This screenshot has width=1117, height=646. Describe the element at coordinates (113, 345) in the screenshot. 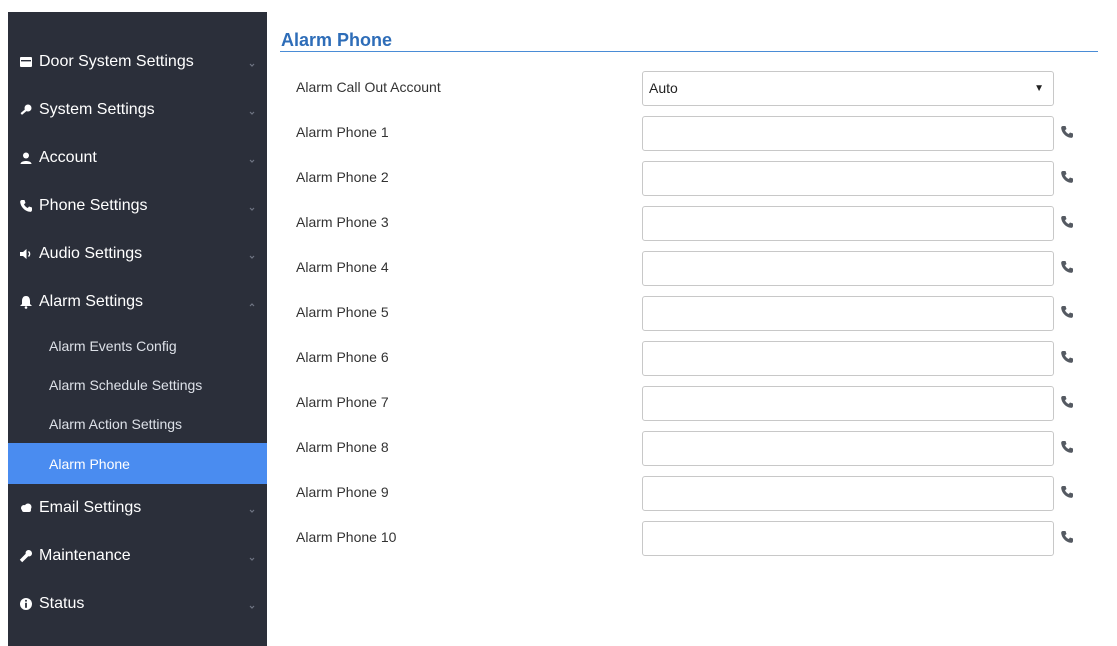

I see `sidebar-subitem-label: Alarm Events Config` at that location.